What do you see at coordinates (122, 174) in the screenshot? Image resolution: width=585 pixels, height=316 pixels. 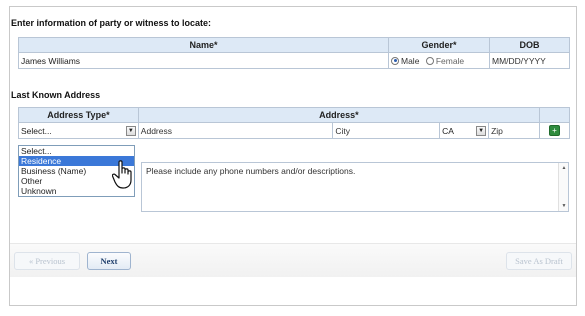 I see `hand-pointer-icon` at bounding box center [122, 174].